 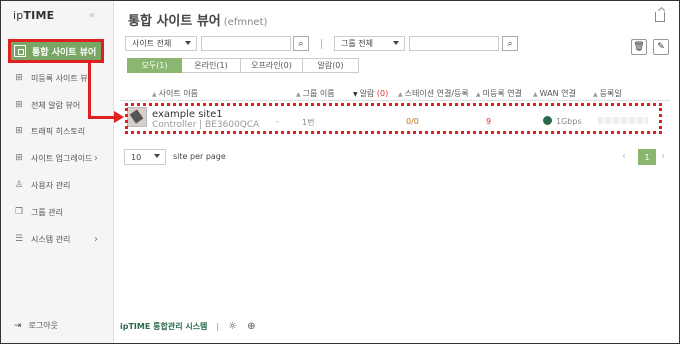 What do you see at coordinates (499, 93) in the screenshot?
I see `column-header-unregistered: ▲ 미등록 연결` at bounding box center [499, 93].